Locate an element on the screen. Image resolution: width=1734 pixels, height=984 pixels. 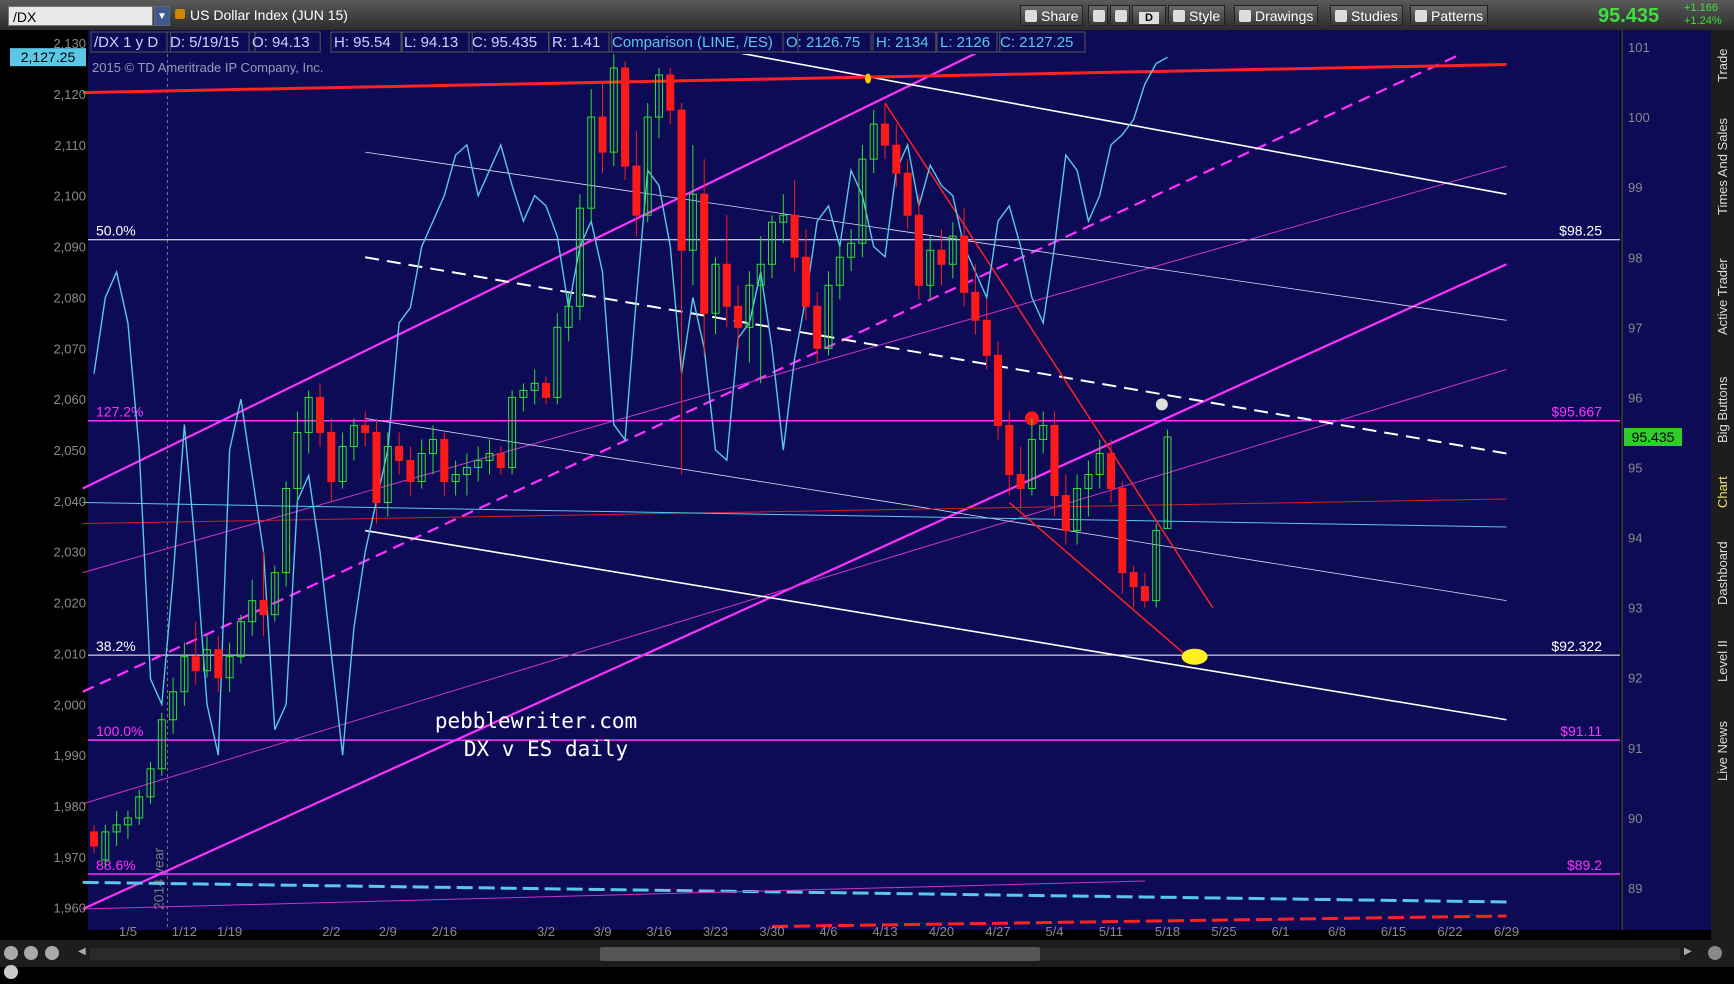
x-tick-3: 2/2 is located at coordinates (331, 931).